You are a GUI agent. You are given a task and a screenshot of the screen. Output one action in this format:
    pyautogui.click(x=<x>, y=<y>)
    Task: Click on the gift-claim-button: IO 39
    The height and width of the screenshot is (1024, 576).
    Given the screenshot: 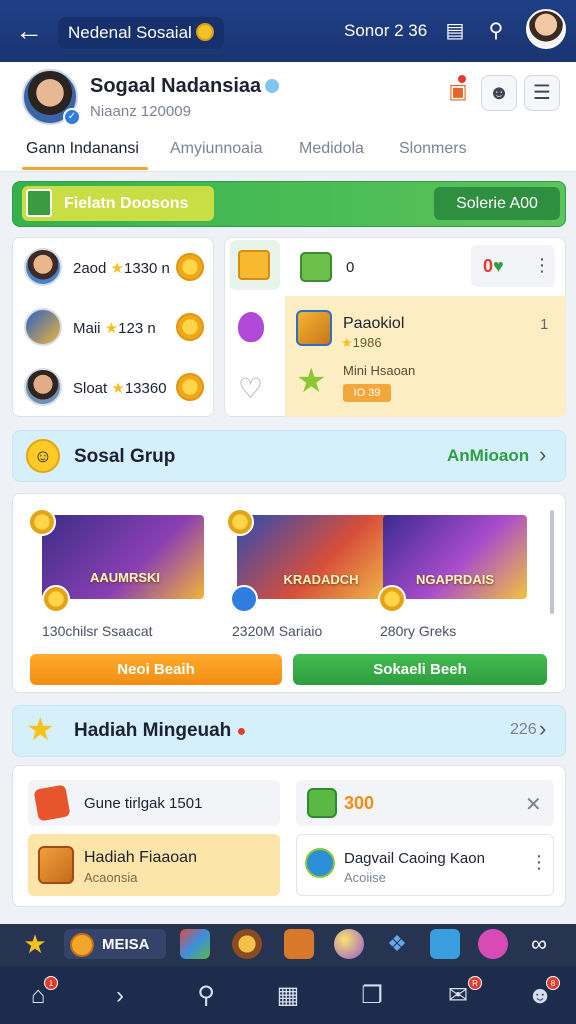 What is the action you would take?
    pyautogui.click(x=367, y=393)
    